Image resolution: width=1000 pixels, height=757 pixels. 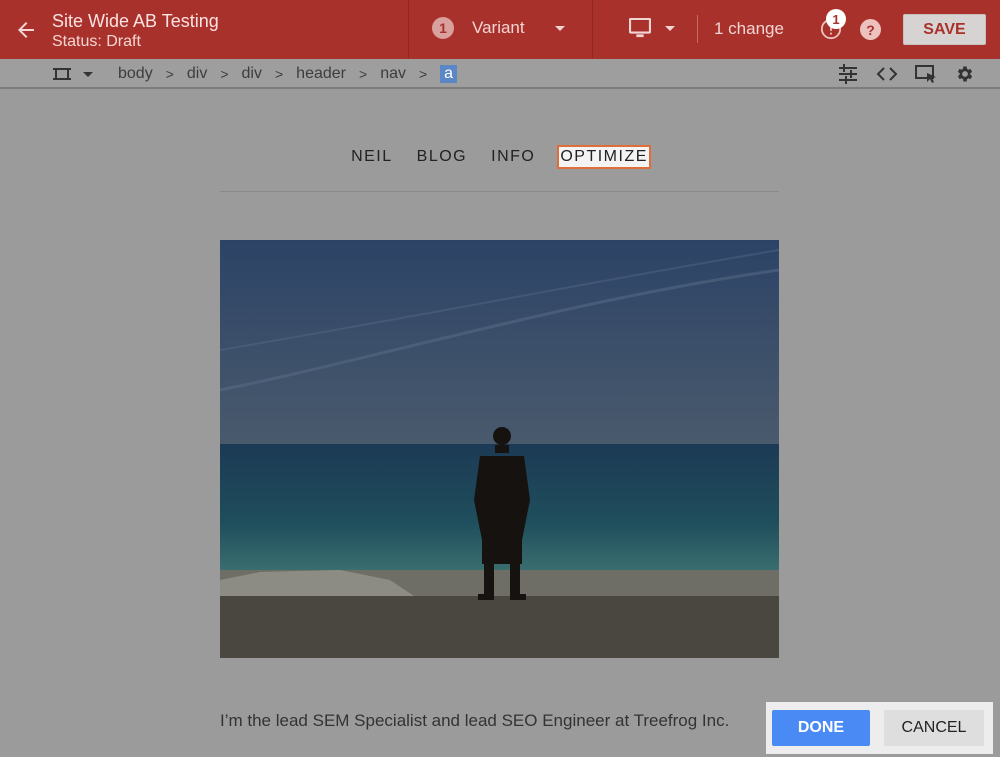 I want to click on alert-count-badge: 1, so click(x=836, y=19).